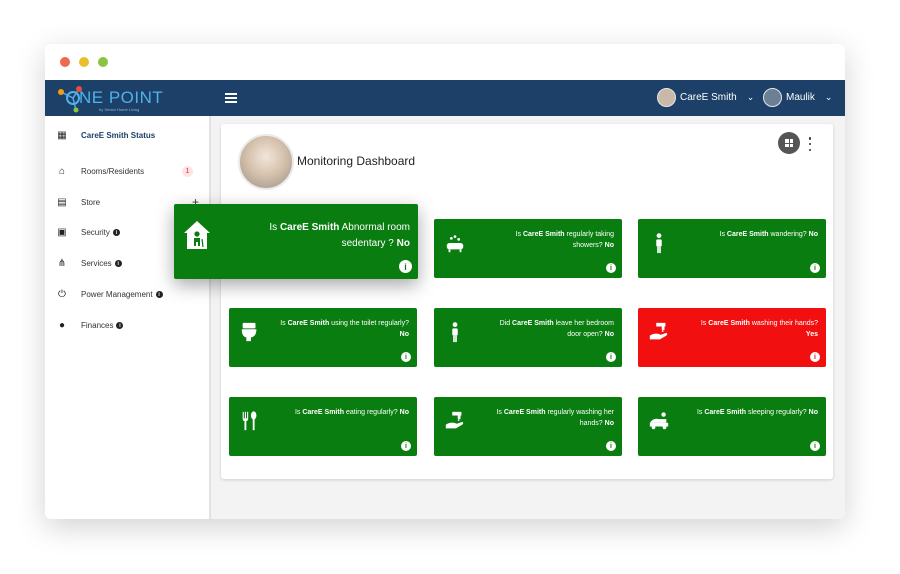  I want to click on logo-subtext: by Senior Home Living, so click(119, 109).